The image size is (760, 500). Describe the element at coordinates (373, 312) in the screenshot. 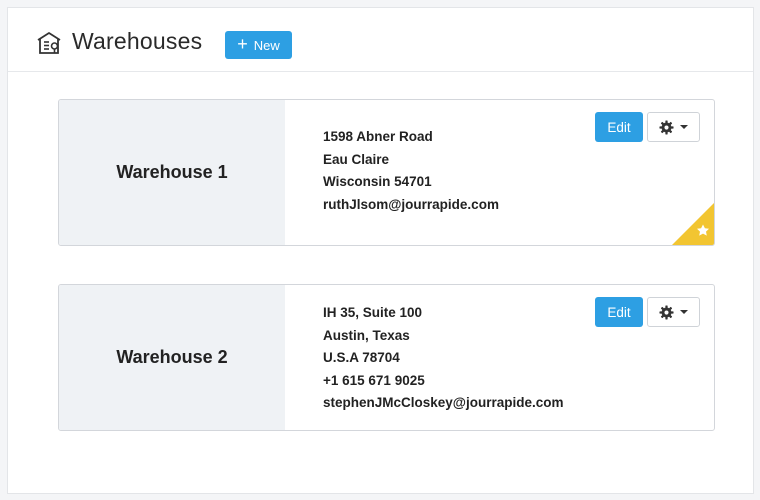

I see `address-line: IH 35, Suite 100` at that location.